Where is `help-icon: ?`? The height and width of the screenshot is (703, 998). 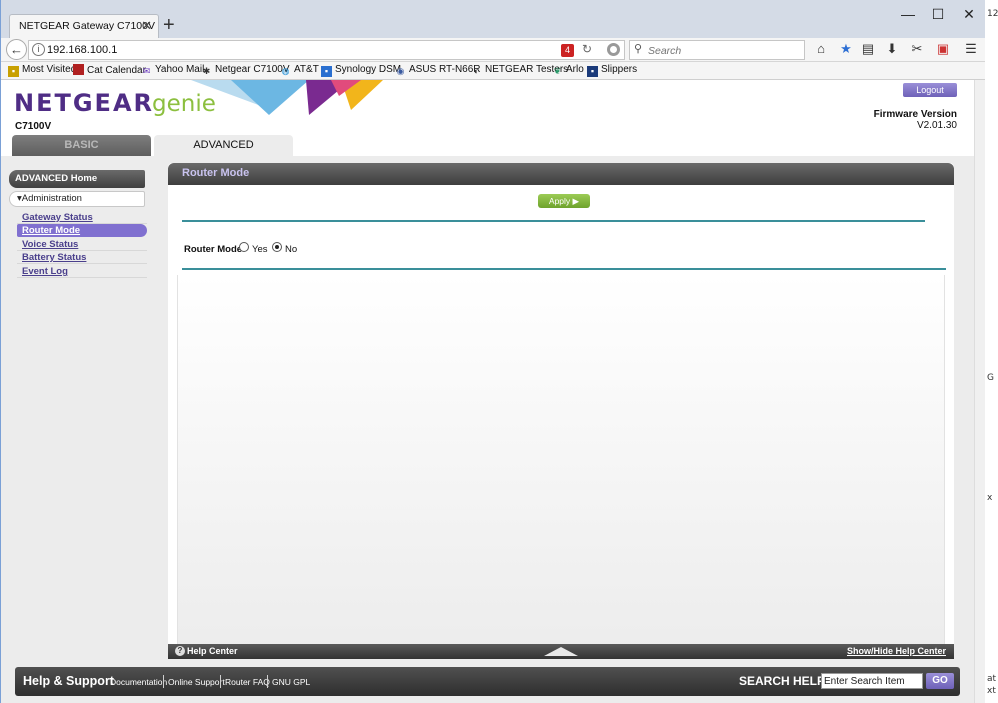
help-icon: ? is located at coordinates (180, 651).